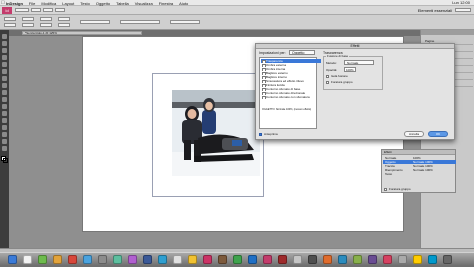 Image resolution: width=474 pixels, height=267 pixels. I want to click on control-bar, so click(237, 22).